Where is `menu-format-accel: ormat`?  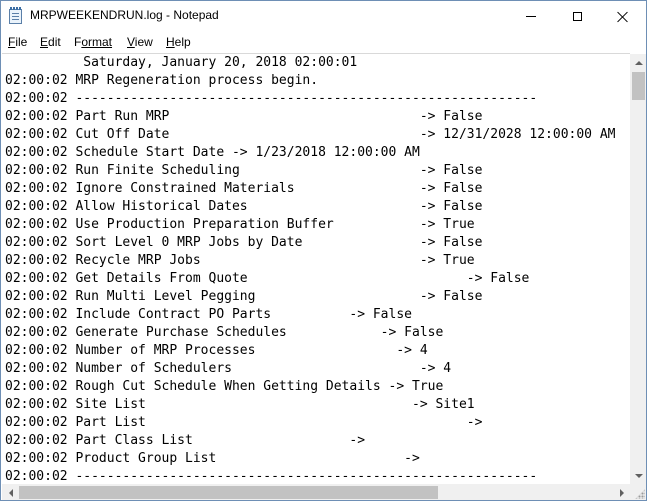 menu-format-accel: ormat is located at coordinates (97, 42).